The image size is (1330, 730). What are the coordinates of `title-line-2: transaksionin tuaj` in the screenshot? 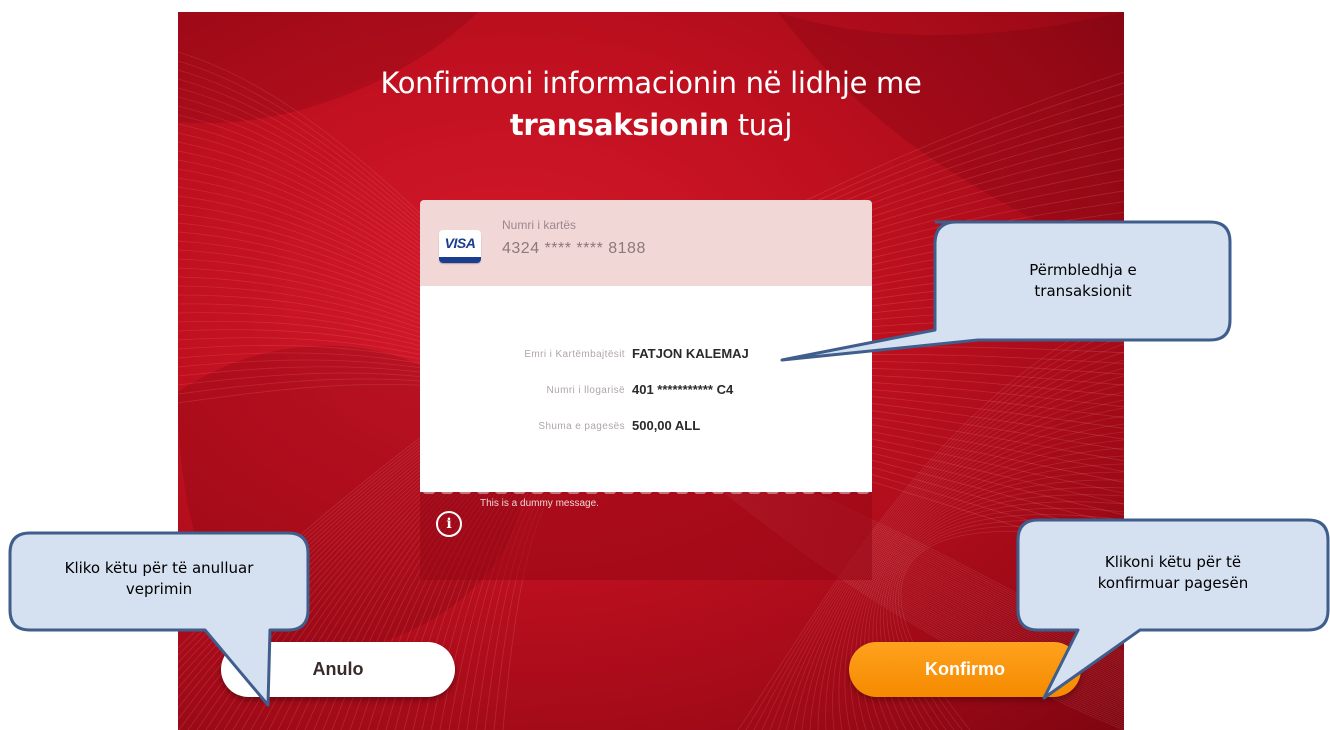 It's located at (651, 125).